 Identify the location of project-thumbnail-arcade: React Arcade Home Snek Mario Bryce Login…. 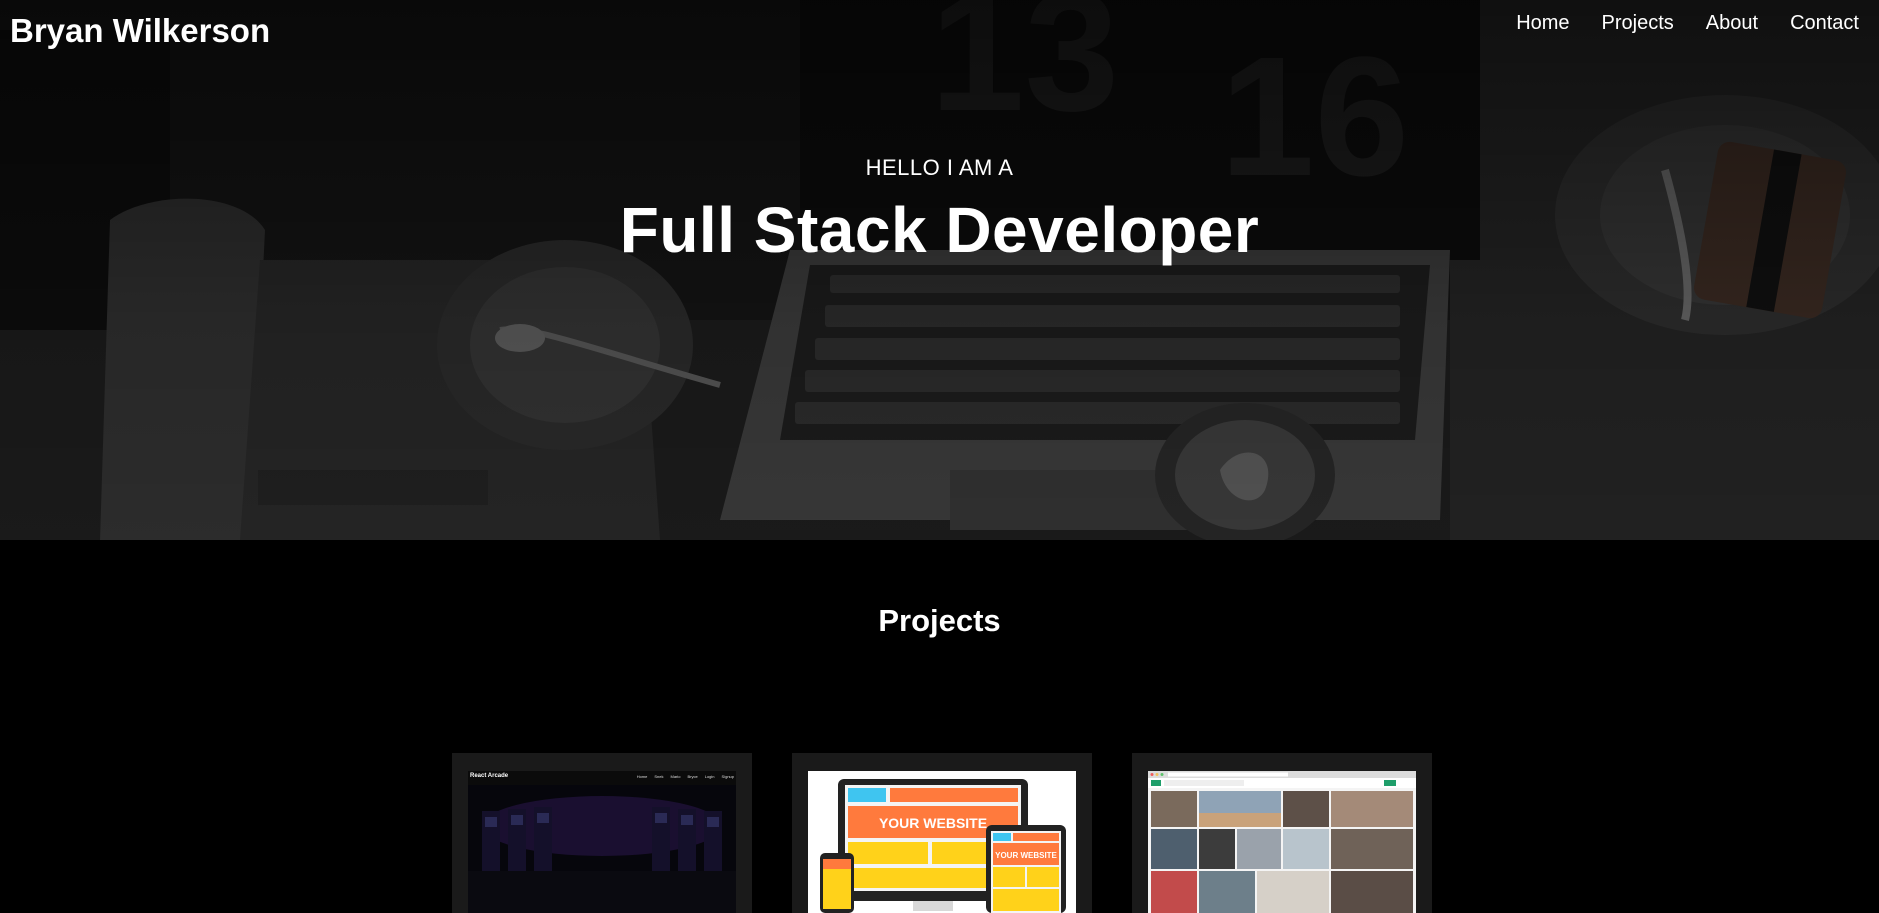
(602, 842).